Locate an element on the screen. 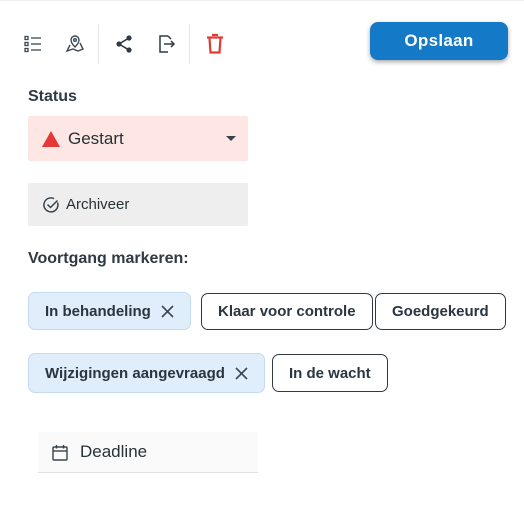 The image size is (524, 518). progress-chip-in-behandeling: In behandeling is located at coordinates (109, 311).